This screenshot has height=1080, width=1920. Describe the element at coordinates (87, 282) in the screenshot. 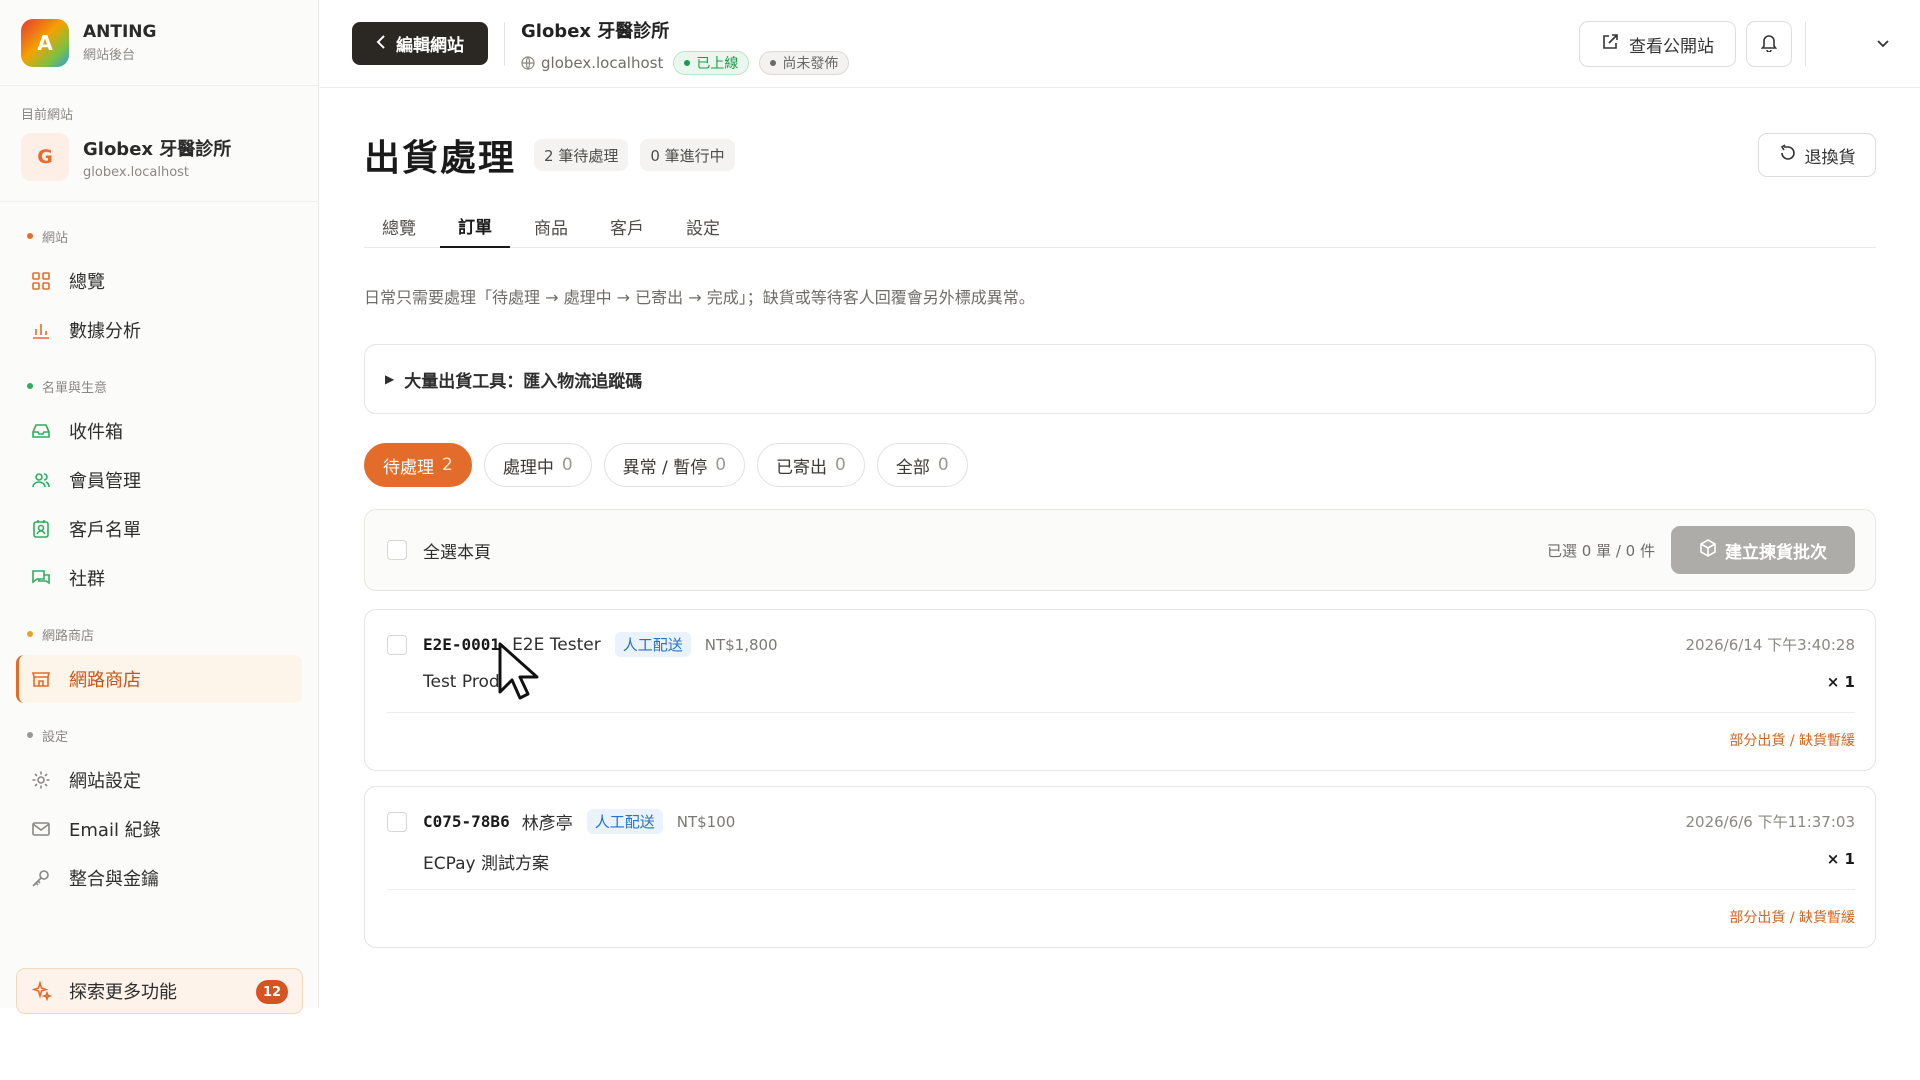

I see `sidebar-item-label: 總覽` at that location.